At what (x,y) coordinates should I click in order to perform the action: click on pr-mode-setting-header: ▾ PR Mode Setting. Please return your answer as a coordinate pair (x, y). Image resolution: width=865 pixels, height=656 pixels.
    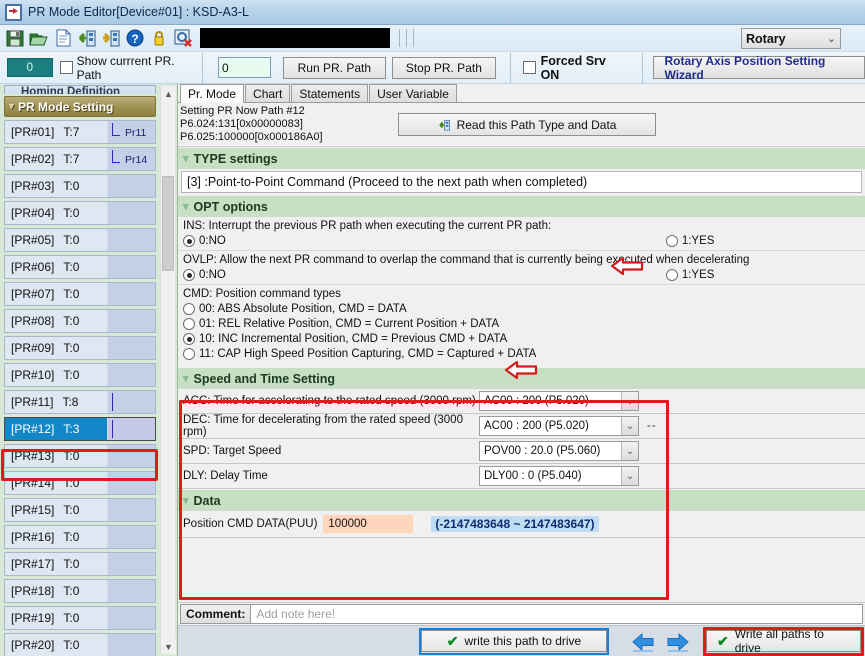
    Looking at the image, I should click on (80, 106).